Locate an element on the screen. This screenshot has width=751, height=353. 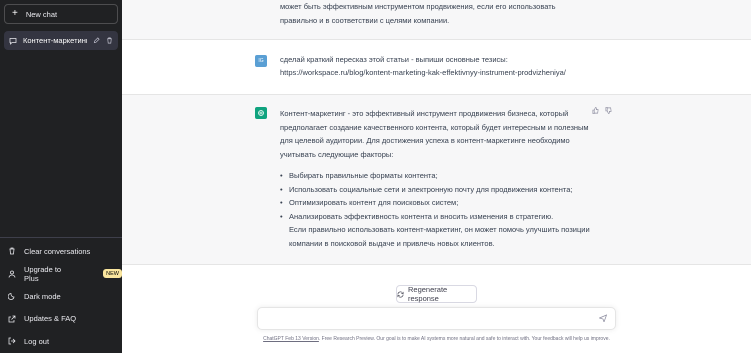
regenerate-label: Regenerate response is located at coordinates (428, 294).